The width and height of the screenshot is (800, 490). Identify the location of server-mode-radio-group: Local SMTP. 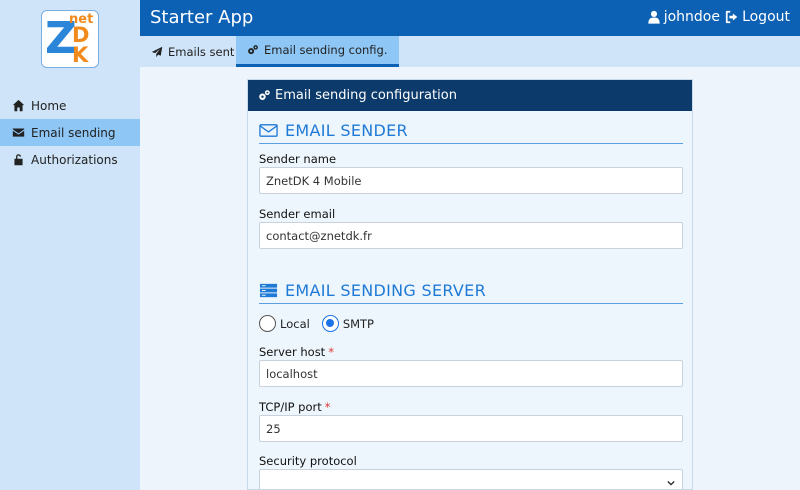
(322, 323).